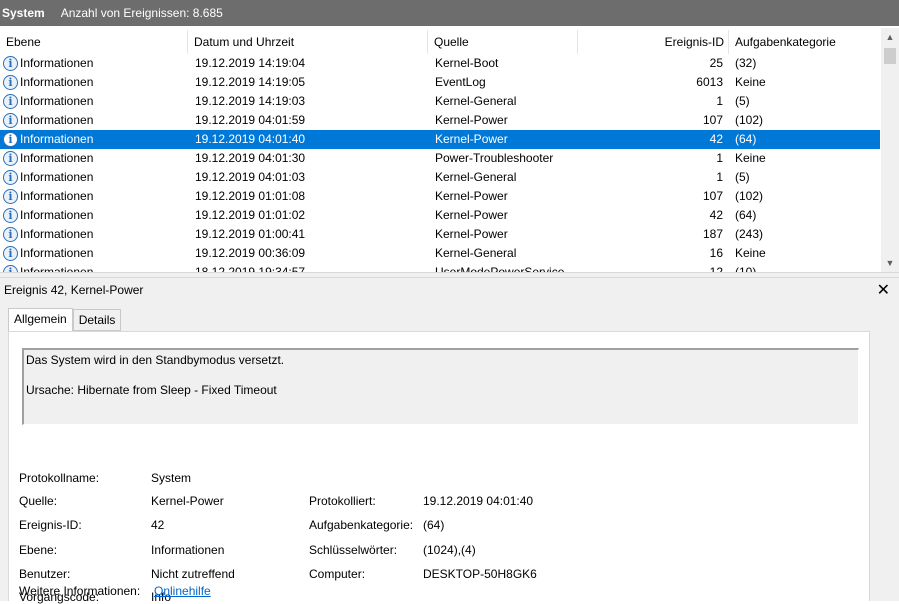 This screenshot has width=899, height=604. What do you see at coordinates (467, 63) in the screenshot?
I see `cell-source: Kernel-Boot` at bounding box center [467, 63].